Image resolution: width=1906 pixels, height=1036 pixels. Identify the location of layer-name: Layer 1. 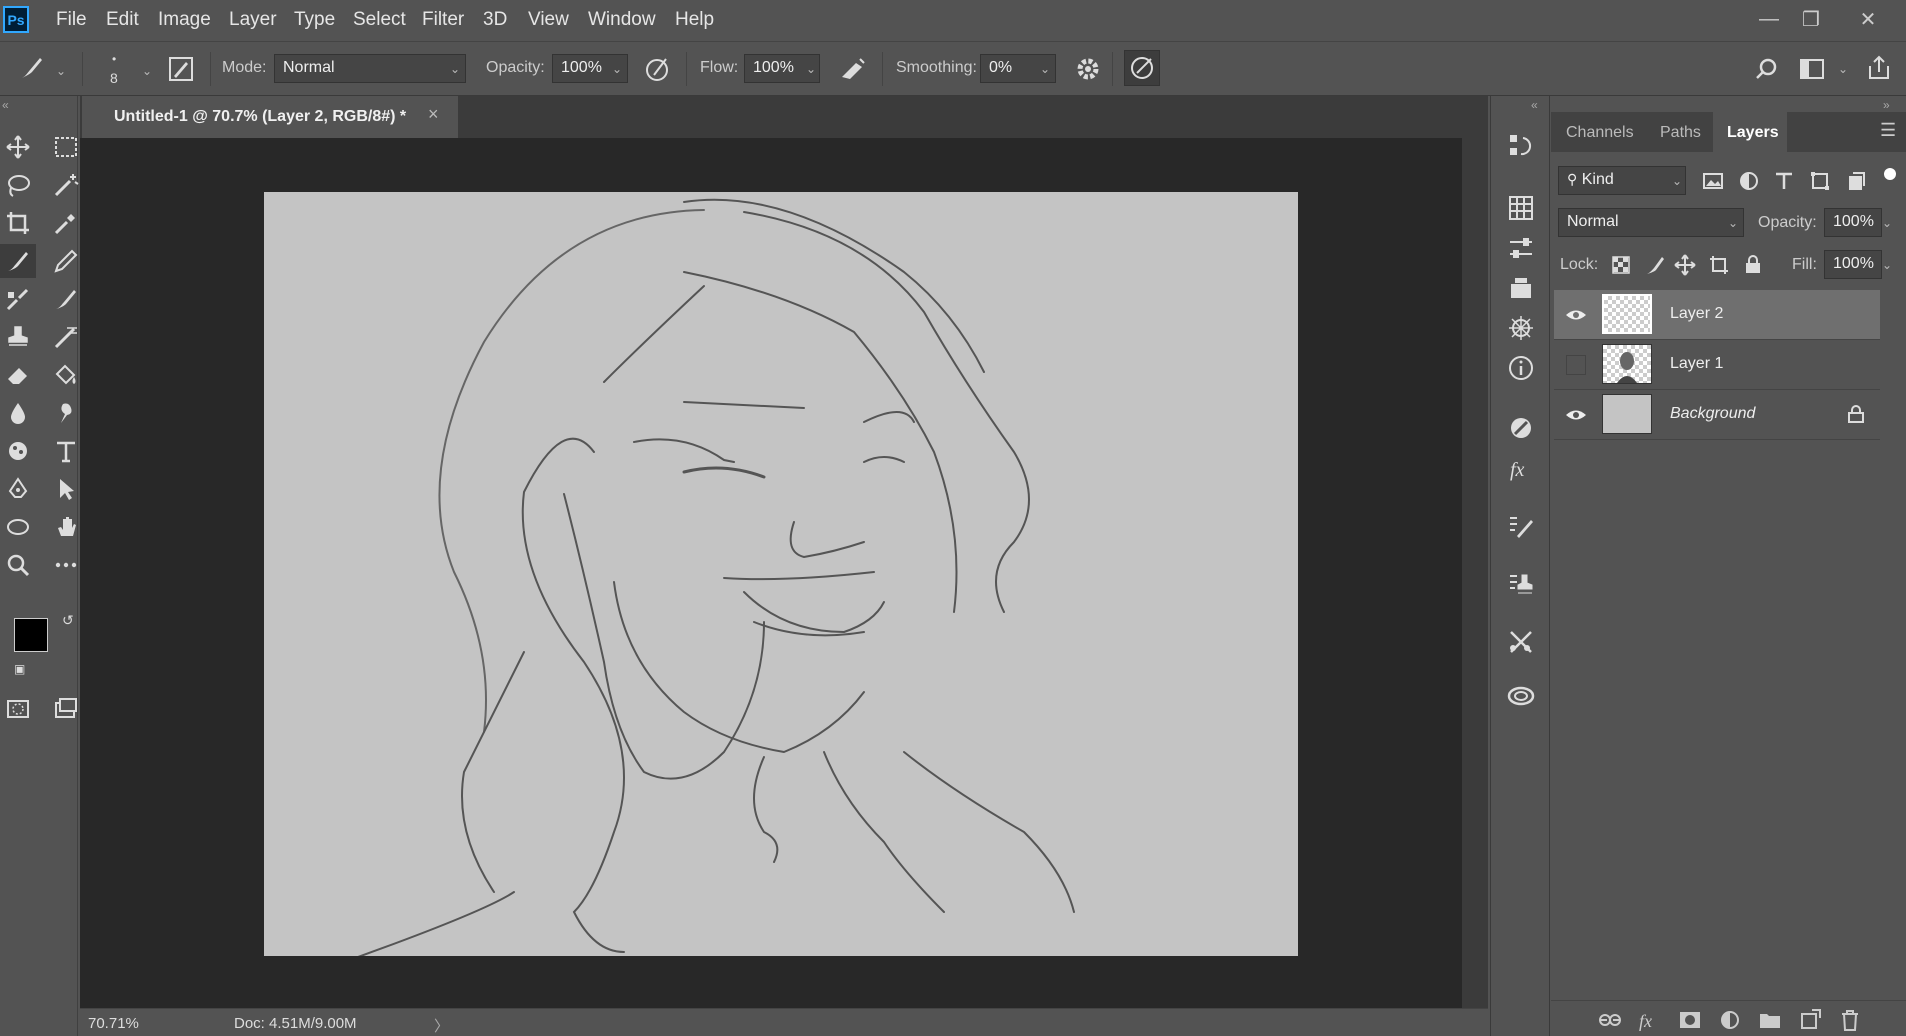
(1696, 364).